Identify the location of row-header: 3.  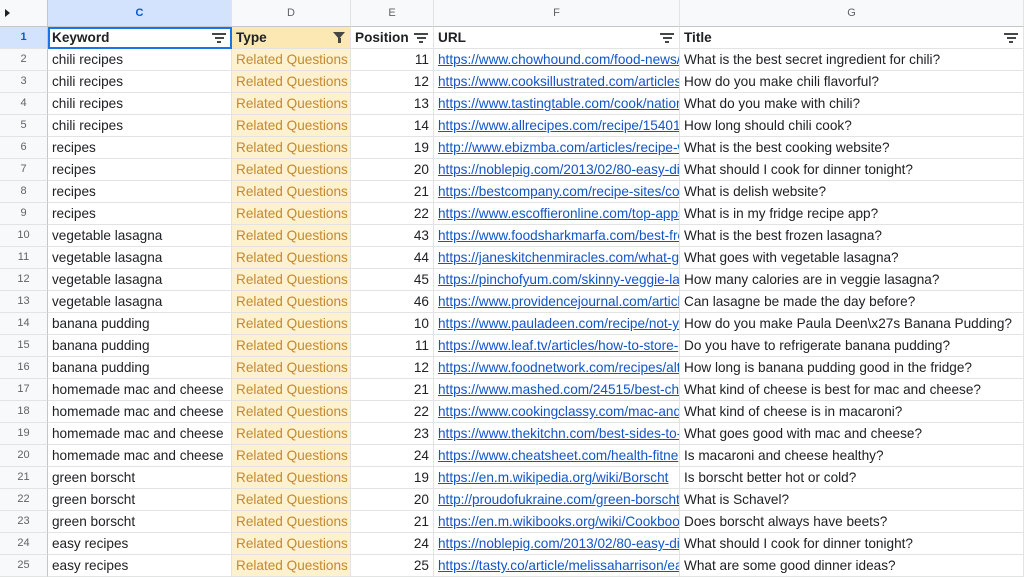
(24, 82).